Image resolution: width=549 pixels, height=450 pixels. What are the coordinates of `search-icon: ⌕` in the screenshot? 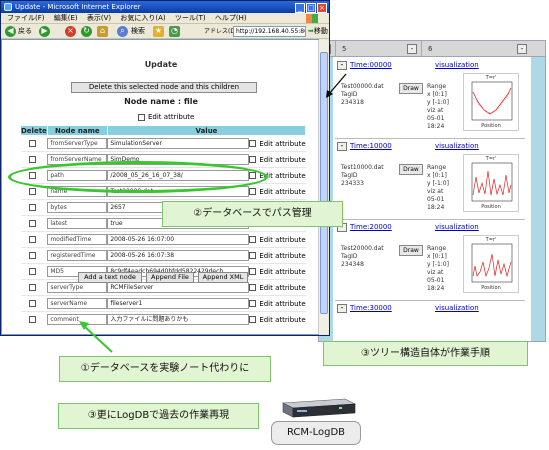 It's located at (122, 31).